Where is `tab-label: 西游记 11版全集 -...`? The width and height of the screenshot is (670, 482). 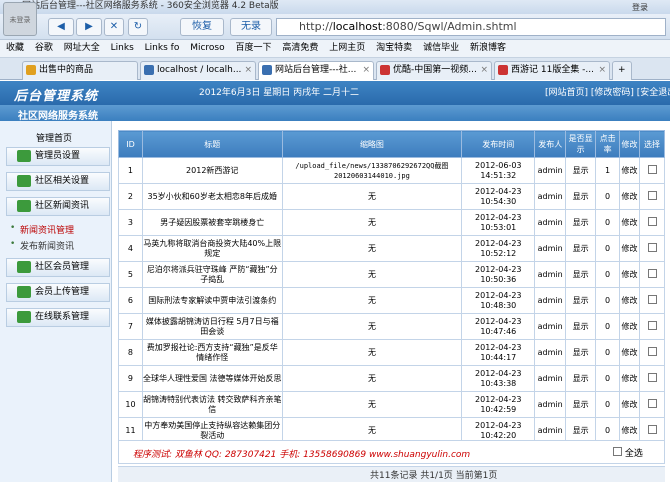
tab-label: 西游记 11版全集 -... is located at coordinates (553, 70).